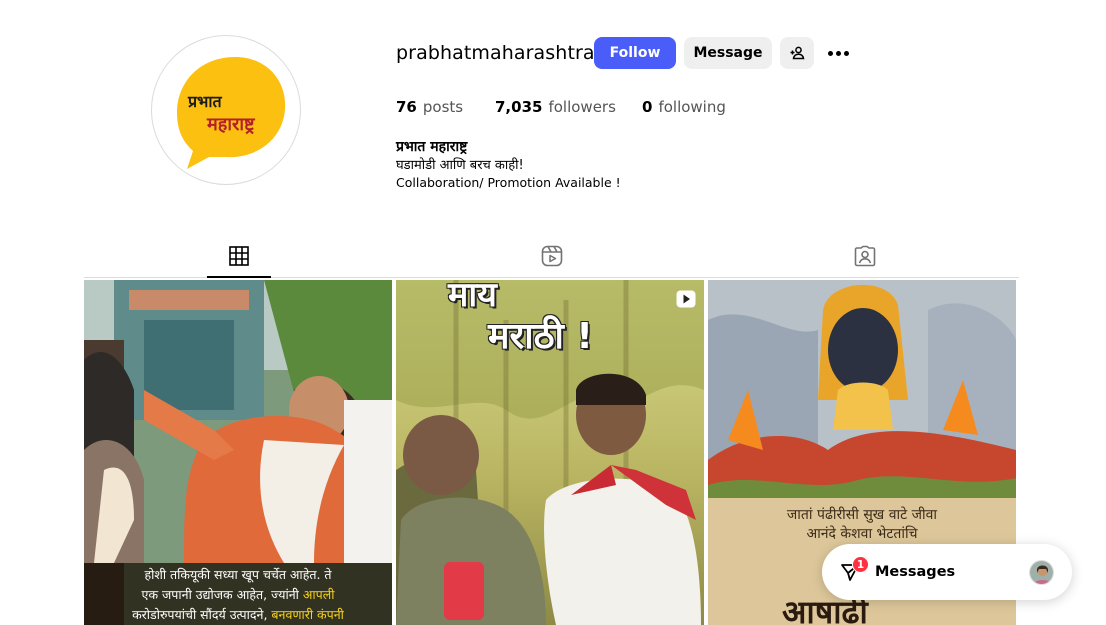 The height and width of the screenshot is (625, 1106). I want to click on tab-posts, so click(239, 256).